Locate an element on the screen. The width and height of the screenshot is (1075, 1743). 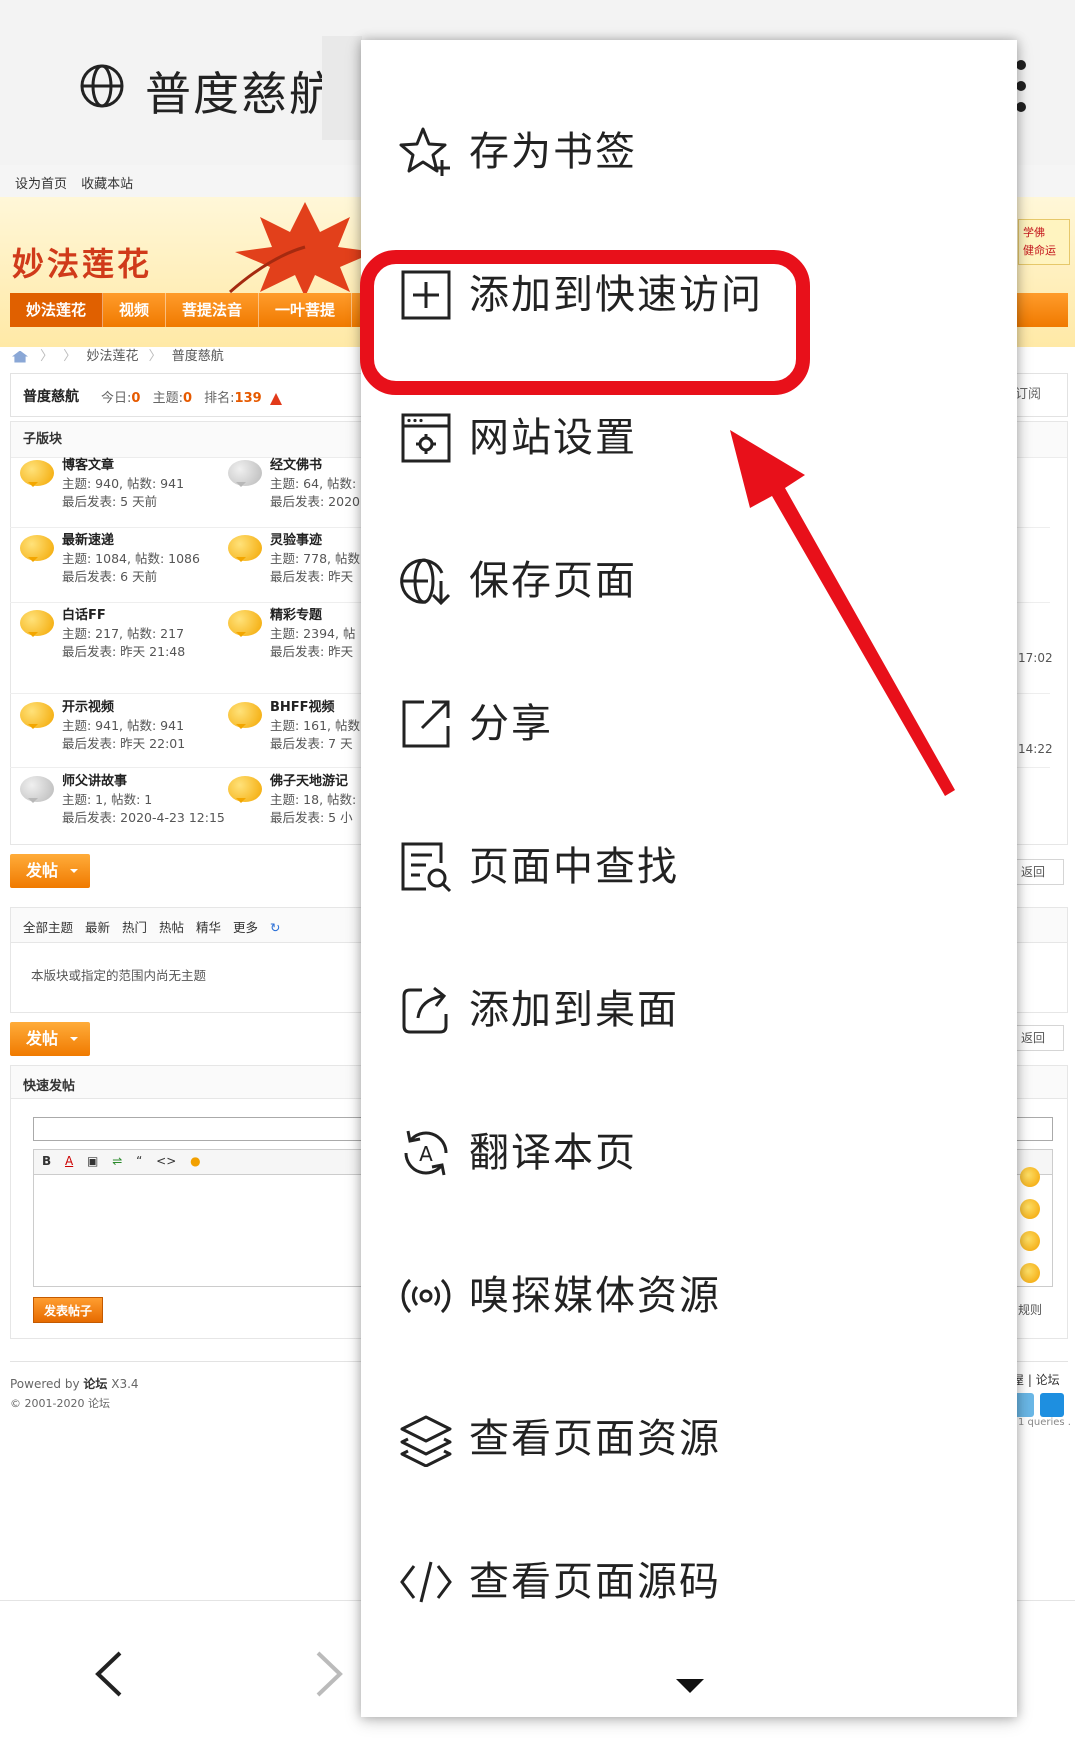
subforum-last-post: 最后发表: 7 天 is located at coordinates (311, 743).